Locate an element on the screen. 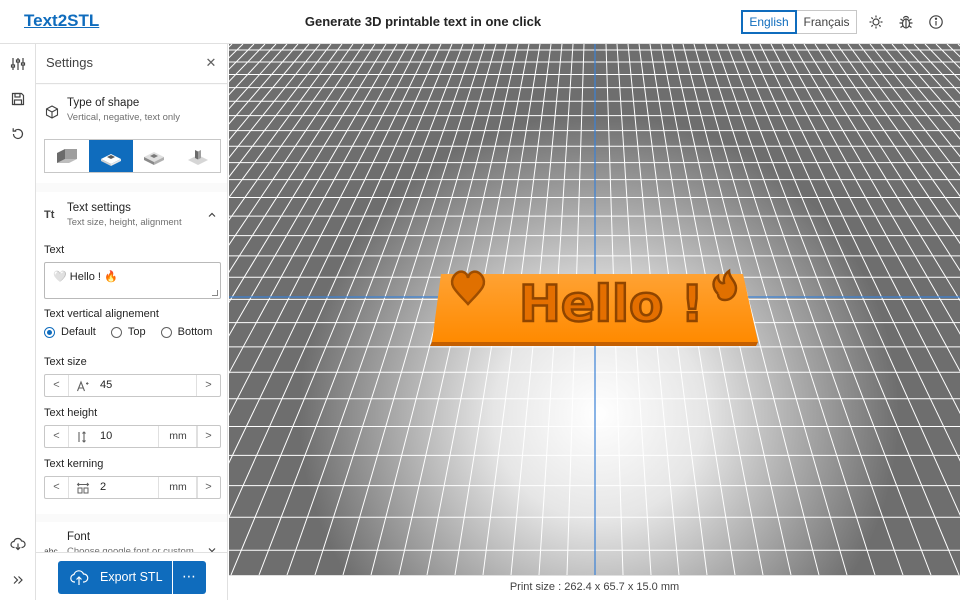 This screenshot has height=600, width=960. text-size-label: Text size is located at coordinates (65, 362).